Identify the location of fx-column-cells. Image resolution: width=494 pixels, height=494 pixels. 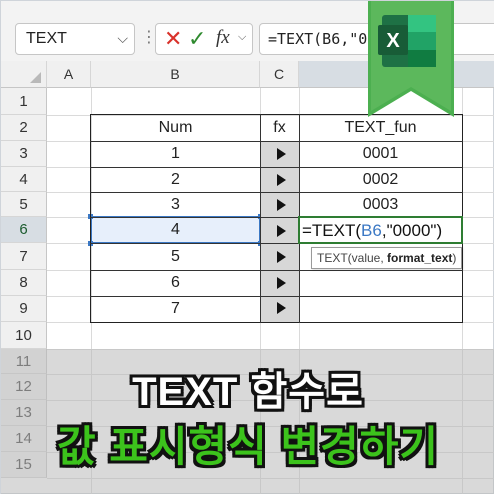
(280, 232).